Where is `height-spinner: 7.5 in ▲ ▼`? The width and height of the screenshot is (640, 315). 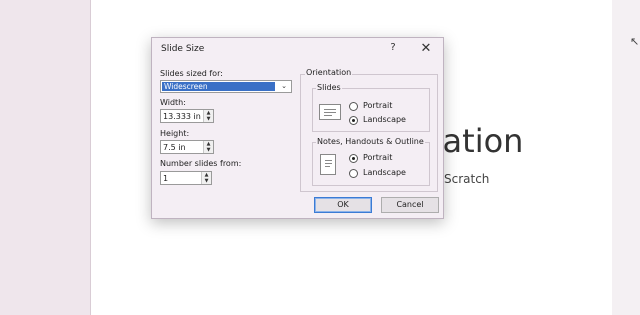 height-spinner: 7.5 in ▲ ▼ is located at coordinates (187, 147).